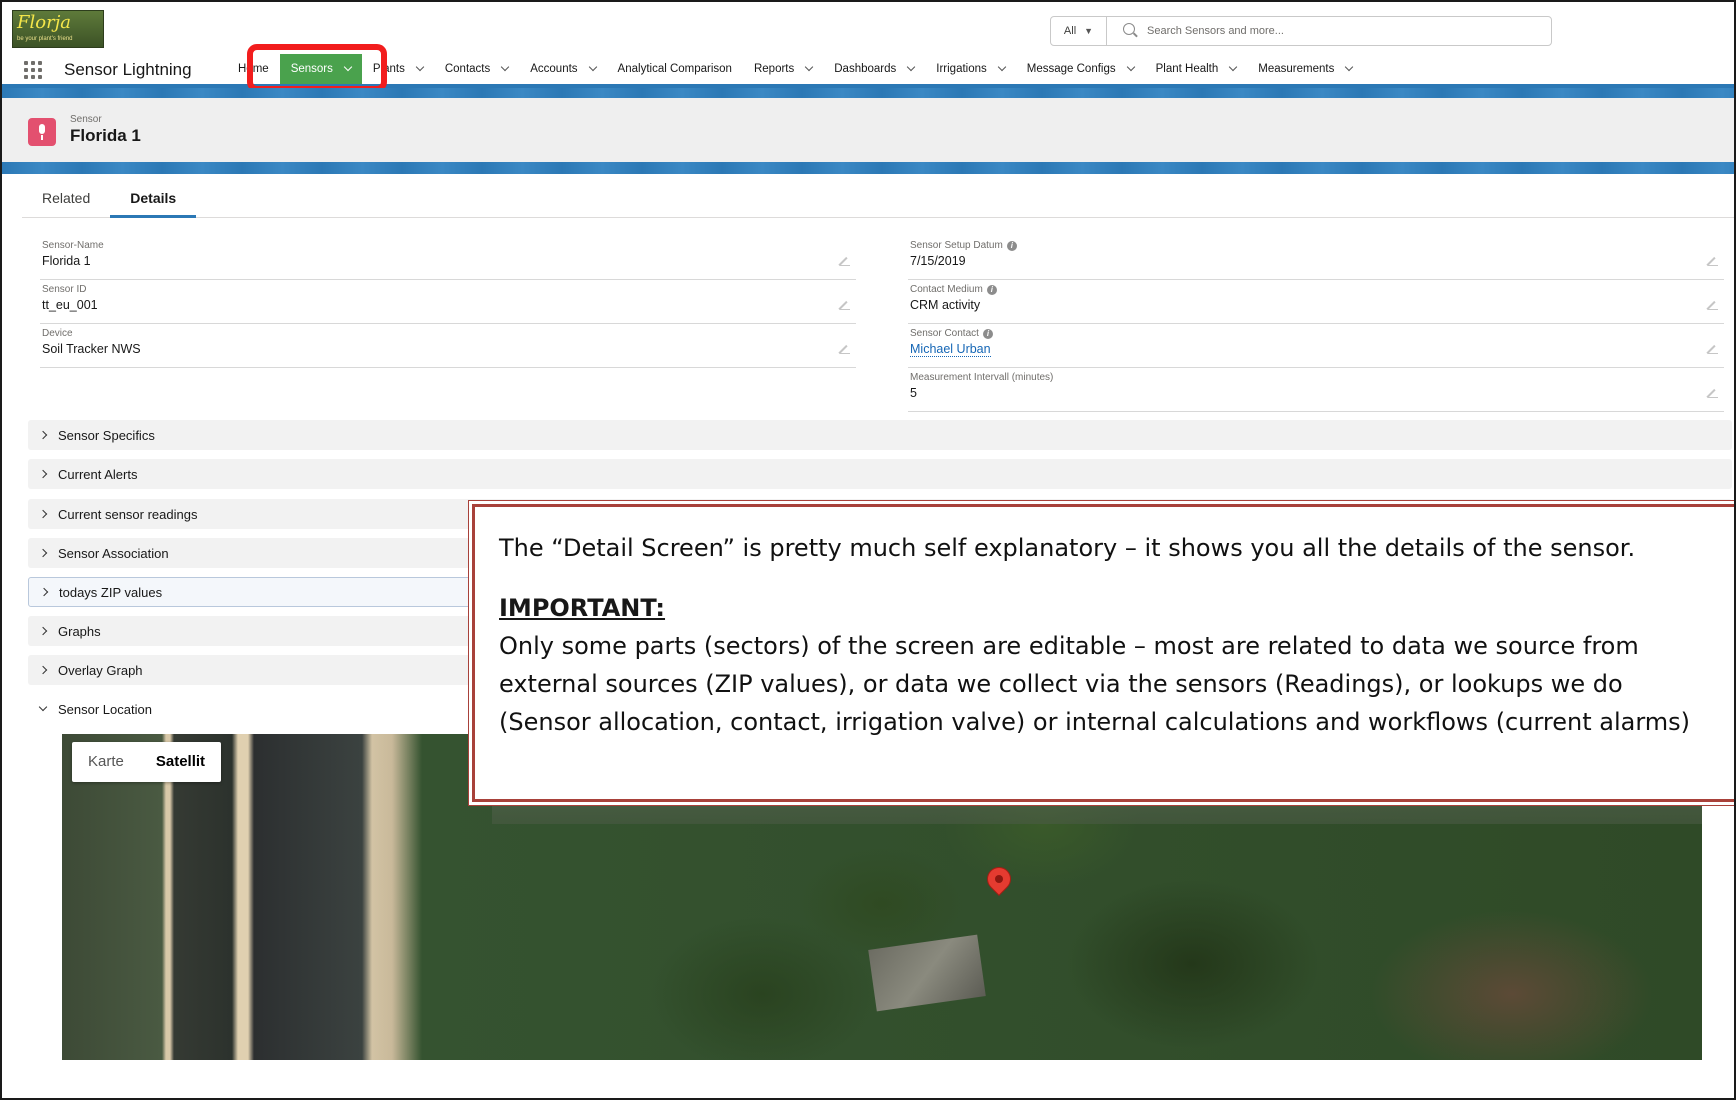 This screenshot has width=1736, height=1100. Describe the element at coordinates (774, 69) in the screenshot. I see `nav-tab-label: Reports` at that location.